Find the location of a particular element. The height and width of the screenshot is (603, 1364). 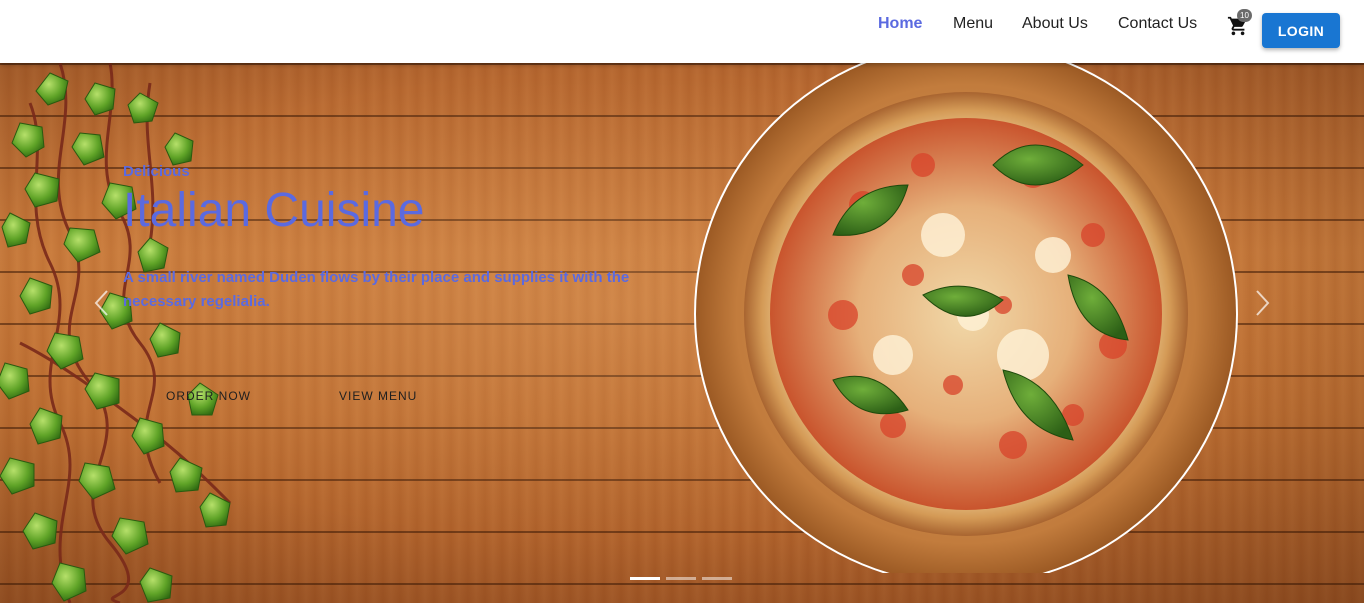

hero-title: Italian Cuisine is located at coordinates (274, 210).